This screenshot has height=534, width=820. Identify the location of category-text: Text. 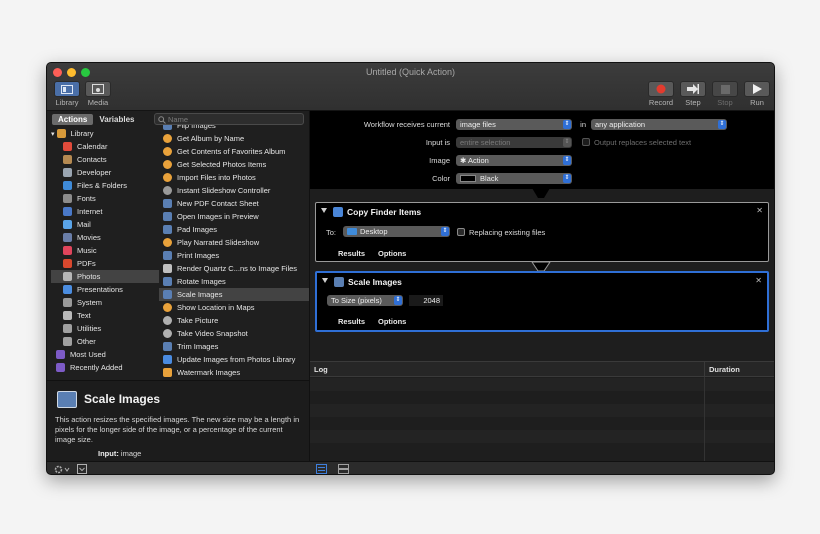
(105, 315).